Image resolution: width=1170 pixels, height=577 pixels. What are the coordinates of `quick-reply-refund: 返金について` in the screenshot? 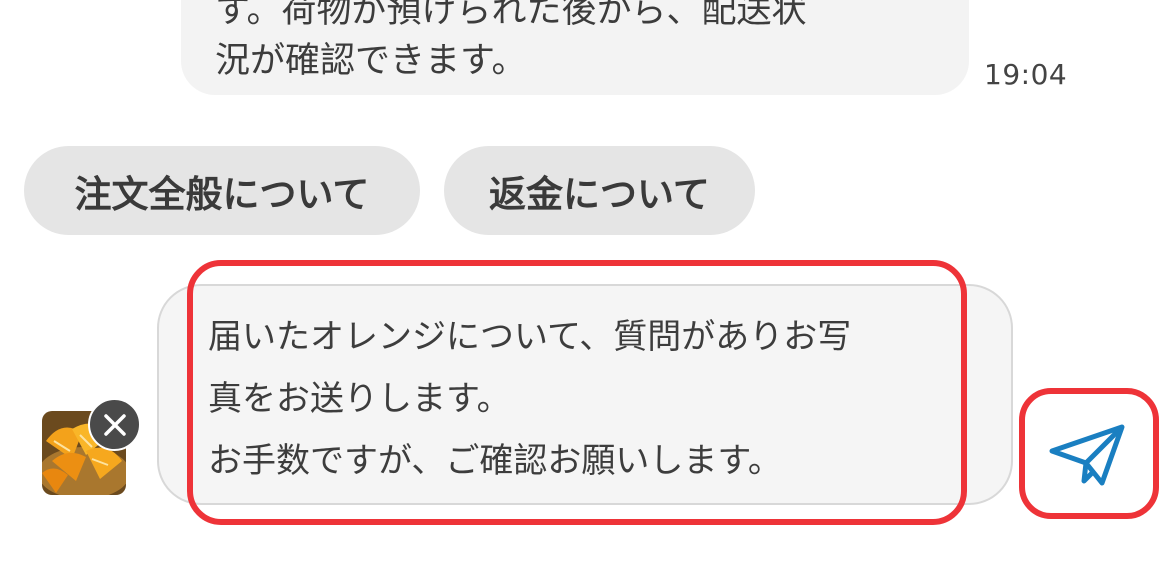 It's located at (599, 190).